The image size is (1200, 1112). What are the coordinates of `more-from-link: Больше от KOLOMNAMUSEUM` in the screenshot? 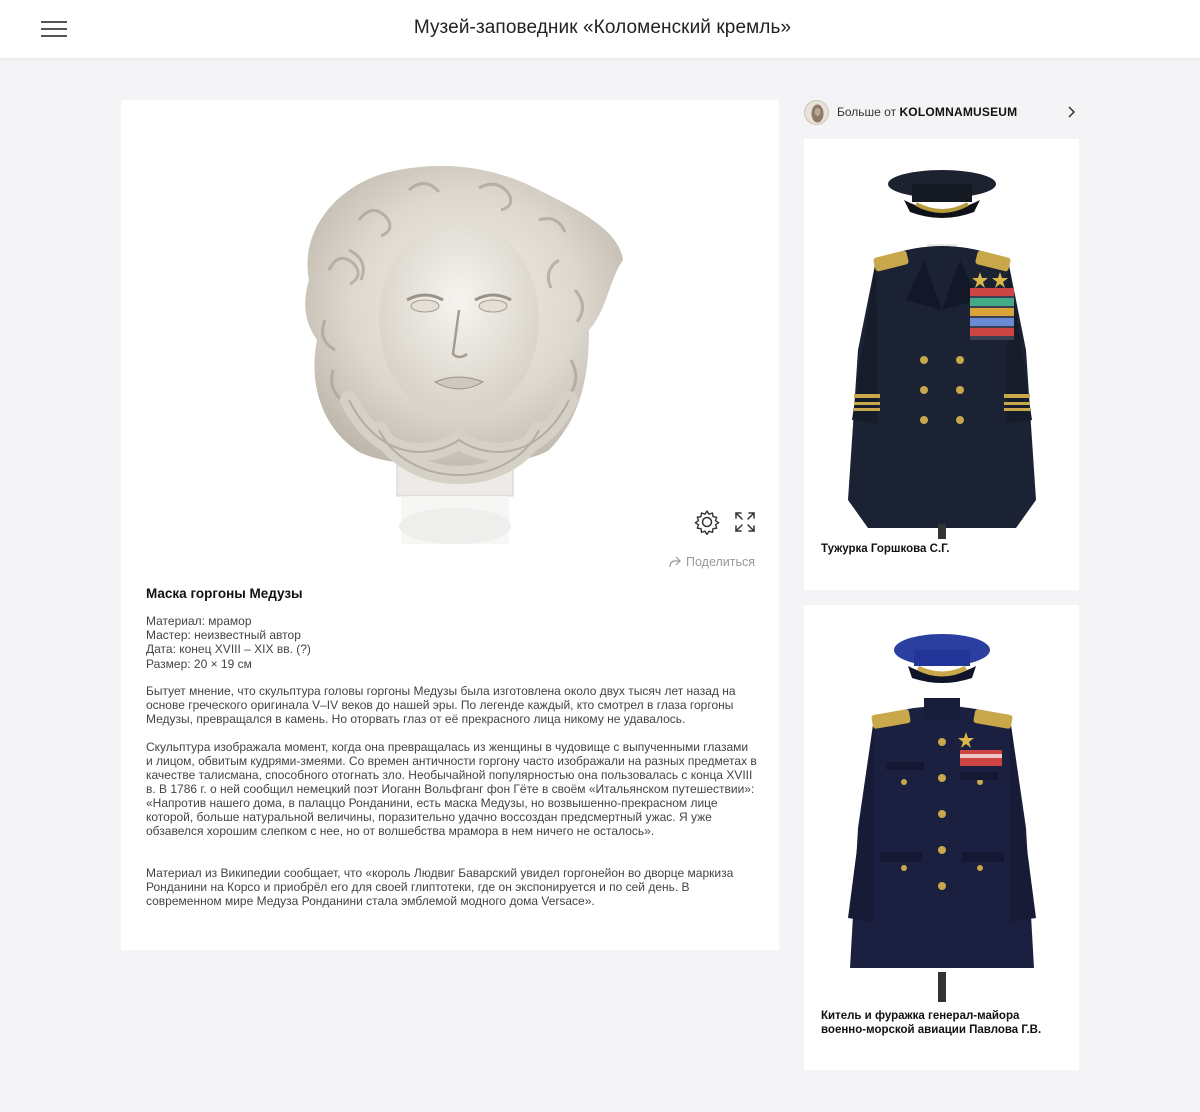 It's located at (942, 112).